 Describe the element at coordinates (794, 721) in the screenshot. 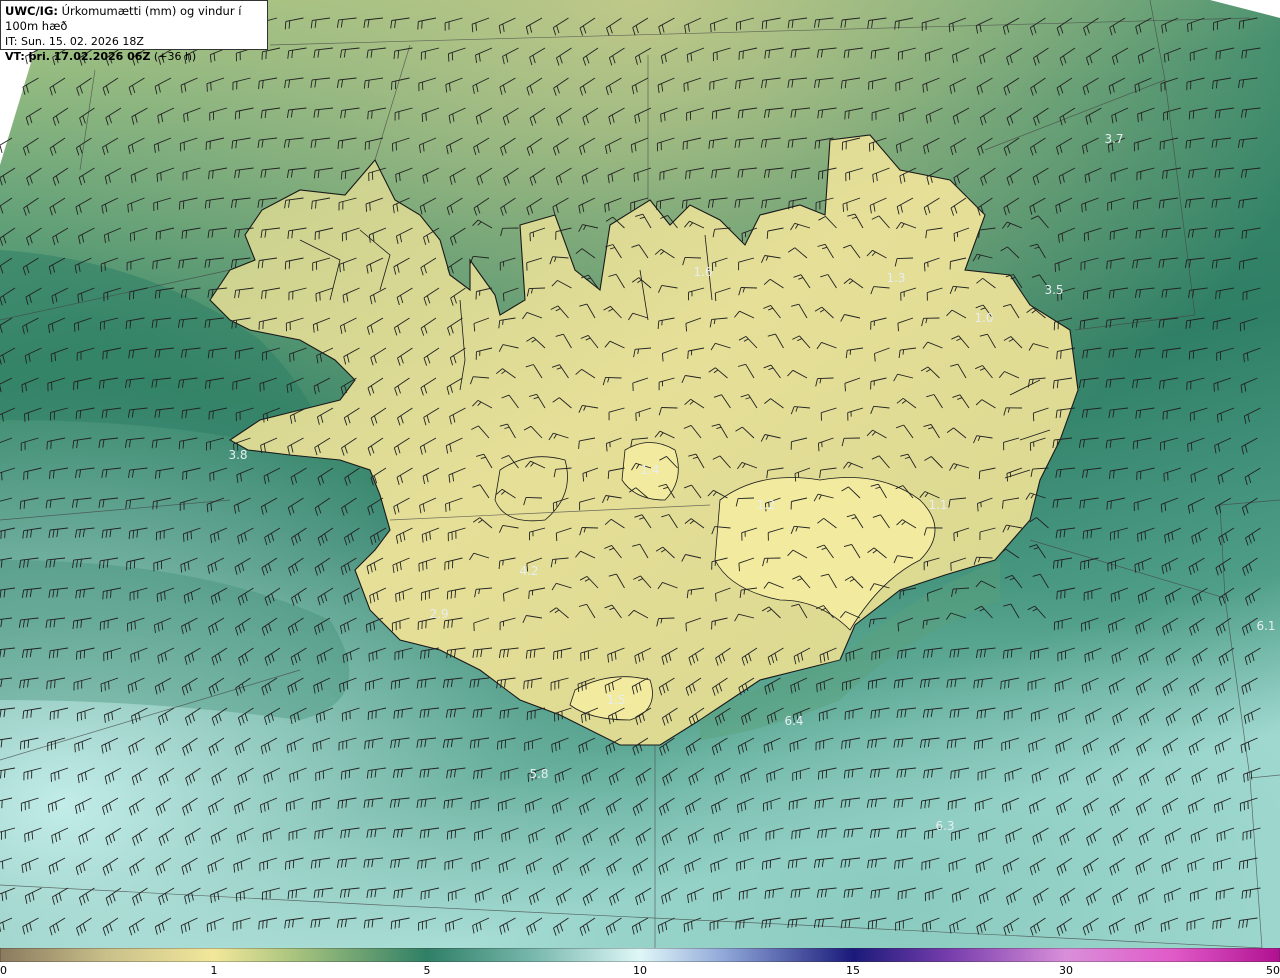

I see `value-label: 6.4` at that location.